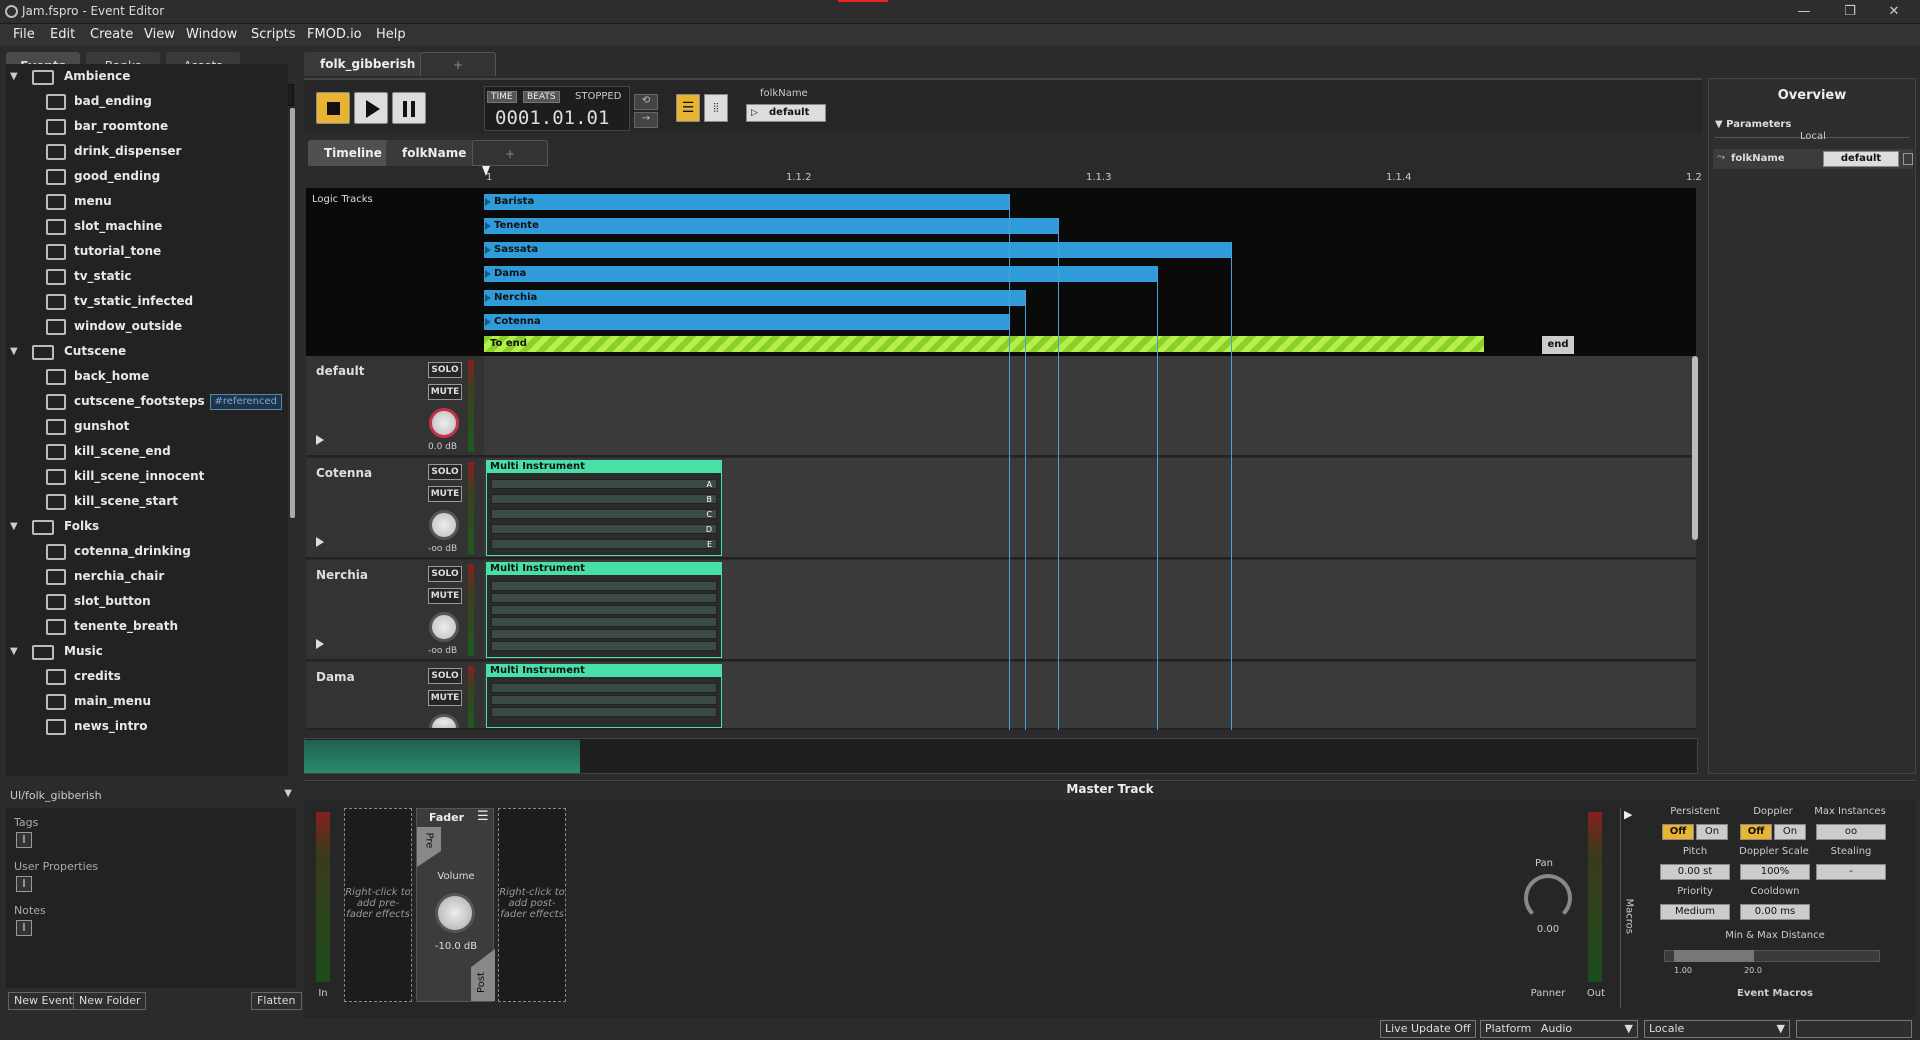 This screenshot has width=1920, height=1040. Describe the element at coordinates (1756, 832) in the screenshot. I see `doppler-off-button: Off` at that location.